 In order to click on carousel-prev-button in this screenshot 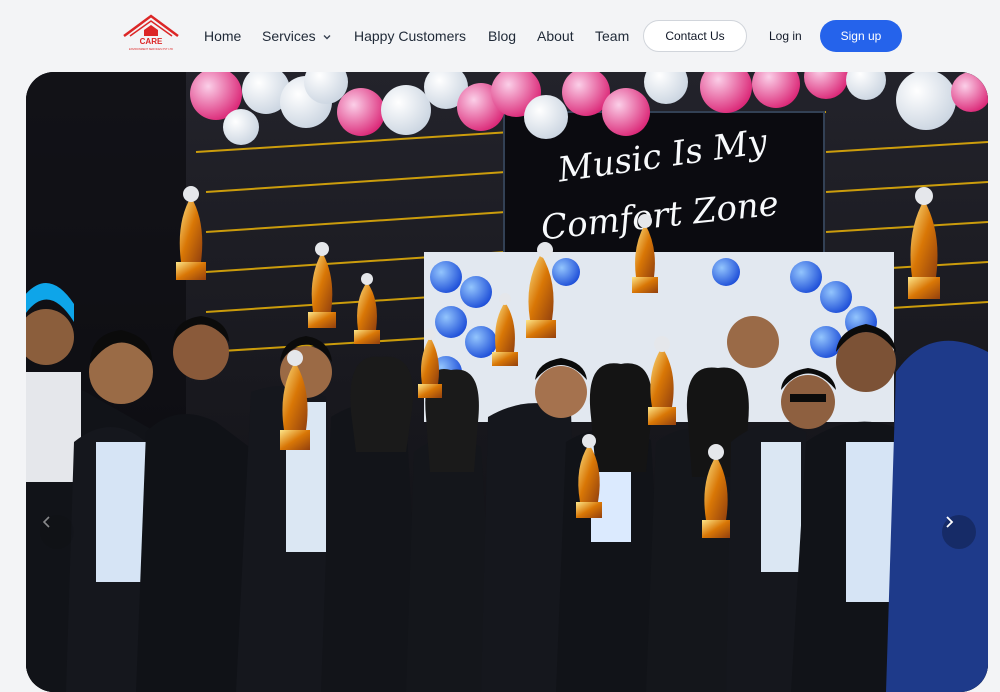, I will do `click(57, 532)`.